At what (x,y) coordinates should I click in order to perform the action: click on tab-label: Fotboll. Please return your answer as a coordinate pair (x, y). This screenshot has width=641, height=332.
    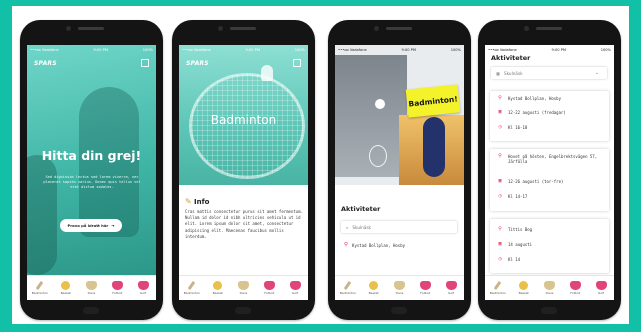
    Looking at the image, I should click on (575, 293).